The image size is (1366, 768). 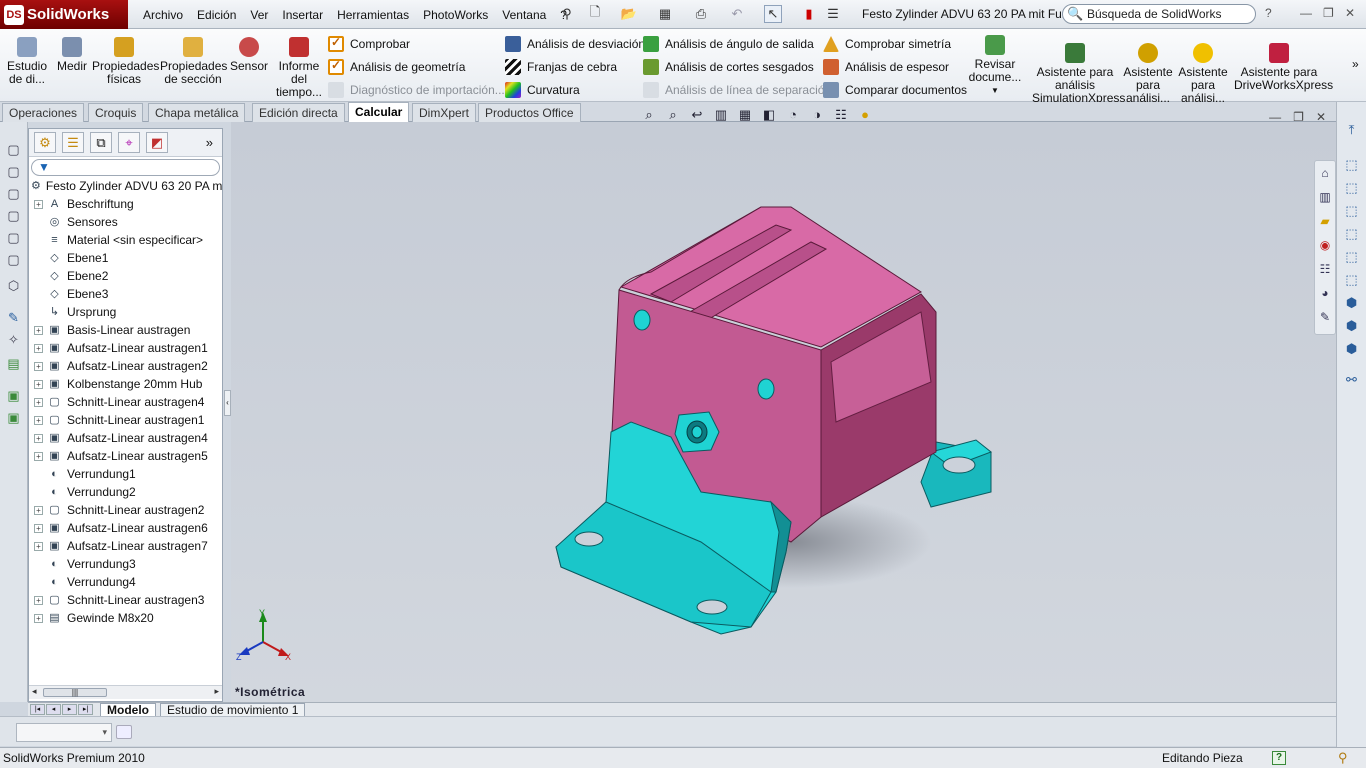 I want to click on zoom-to-fit-icon: ⌕, so click(x=649, y=115).